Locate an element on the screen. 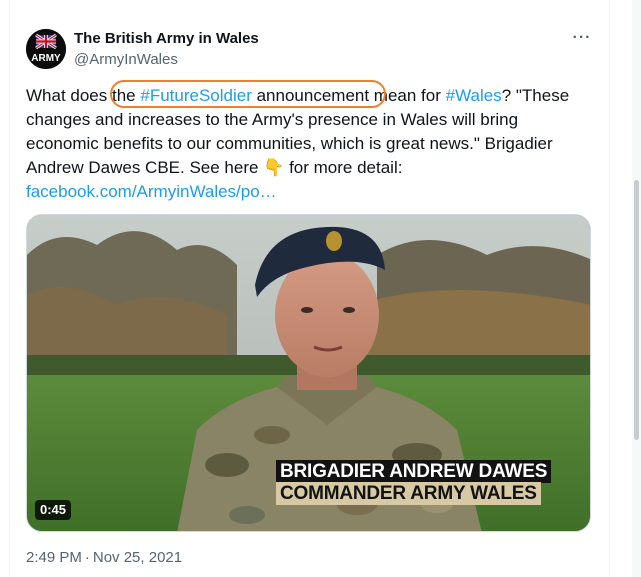 This screenshot has width=641, height=577. video-caption-title: COMMANDER ARMY WALES is located at coordinates (408, 493).